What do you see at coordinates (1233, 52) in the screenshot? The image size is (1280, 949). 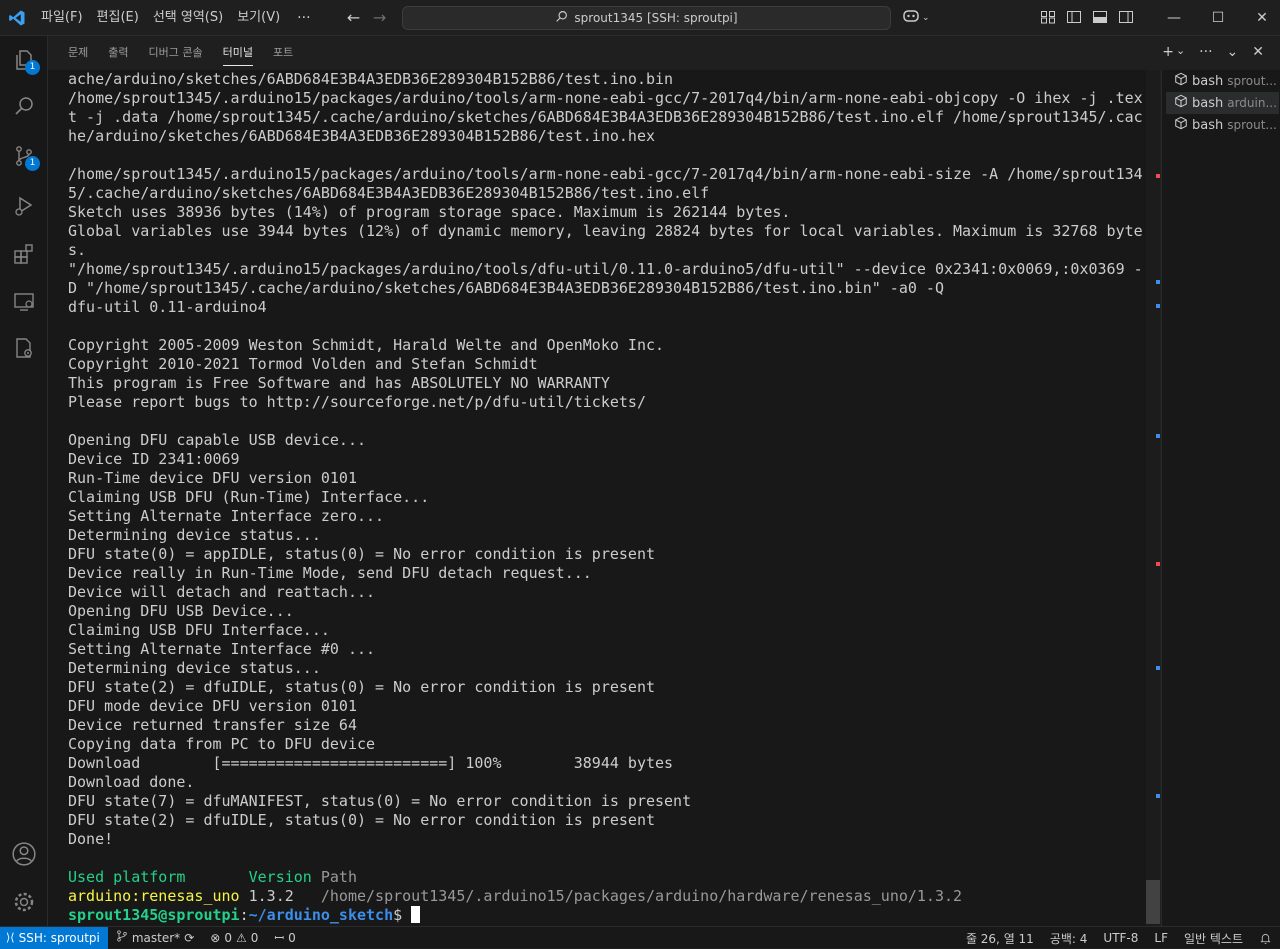 I see `collapse-chevron-icon: ⌄` at bounding box center [1233, 52].